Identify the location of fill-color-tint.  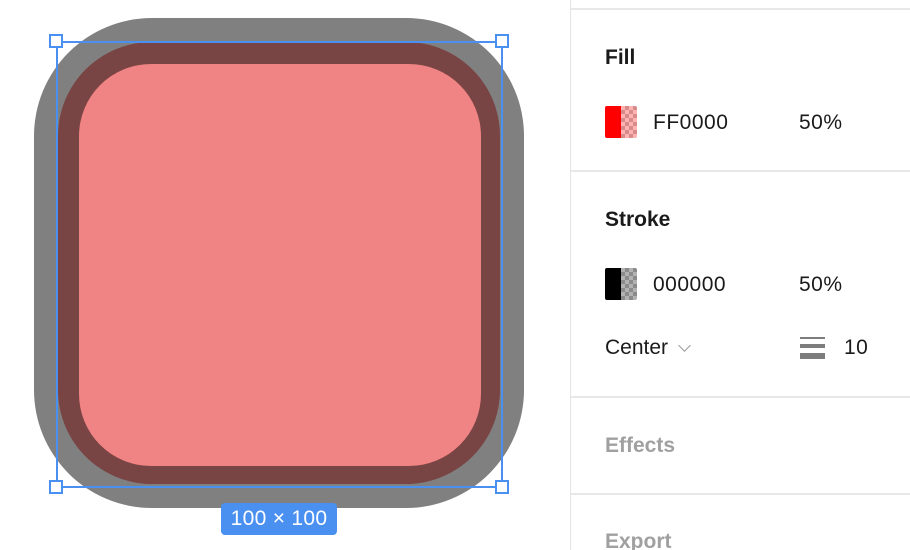
(629, 122).